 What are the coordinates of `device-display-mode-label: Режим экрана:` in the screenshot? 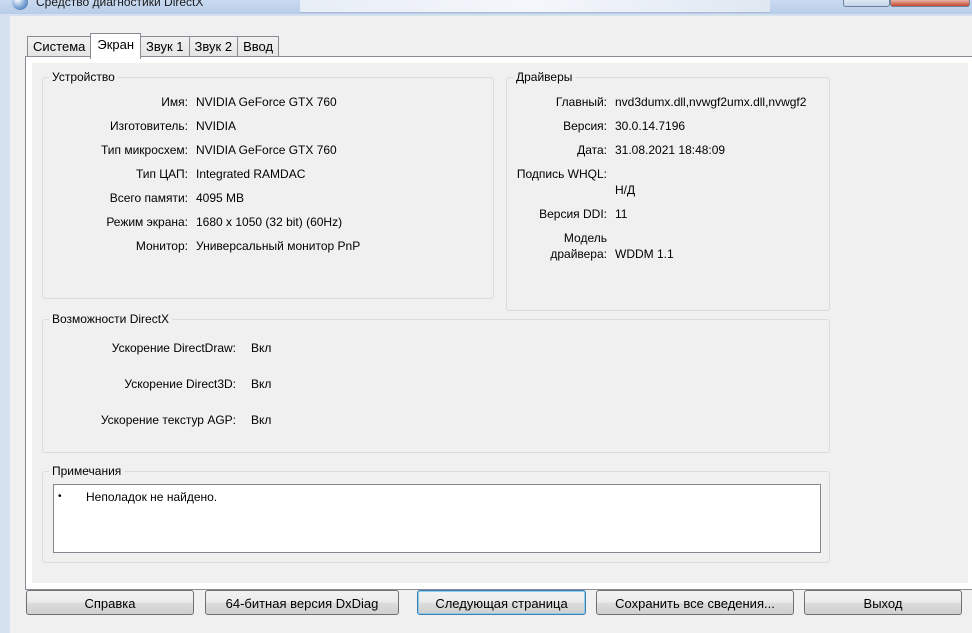 It's located at (147, 222).